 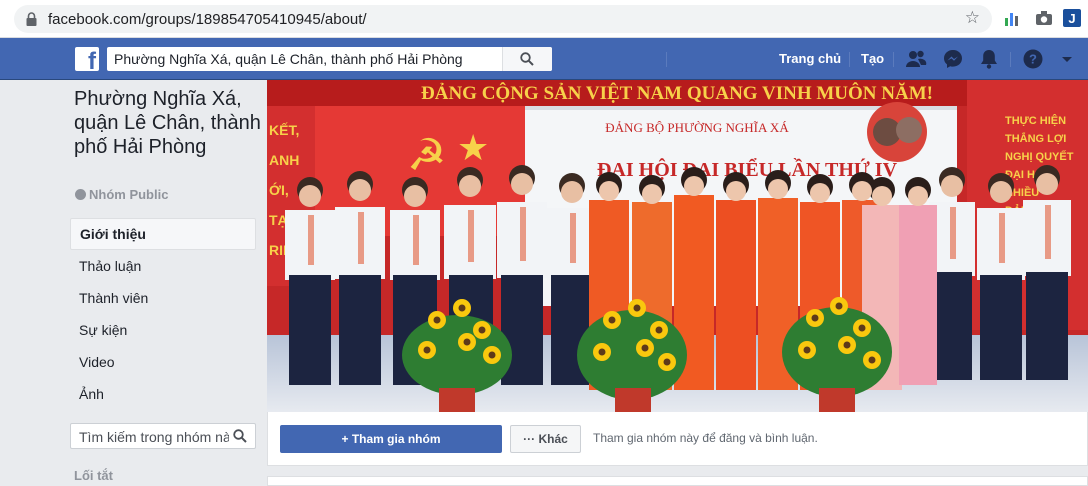 I want to click on more-dots-icon: ···, so click(x=529, y=439).